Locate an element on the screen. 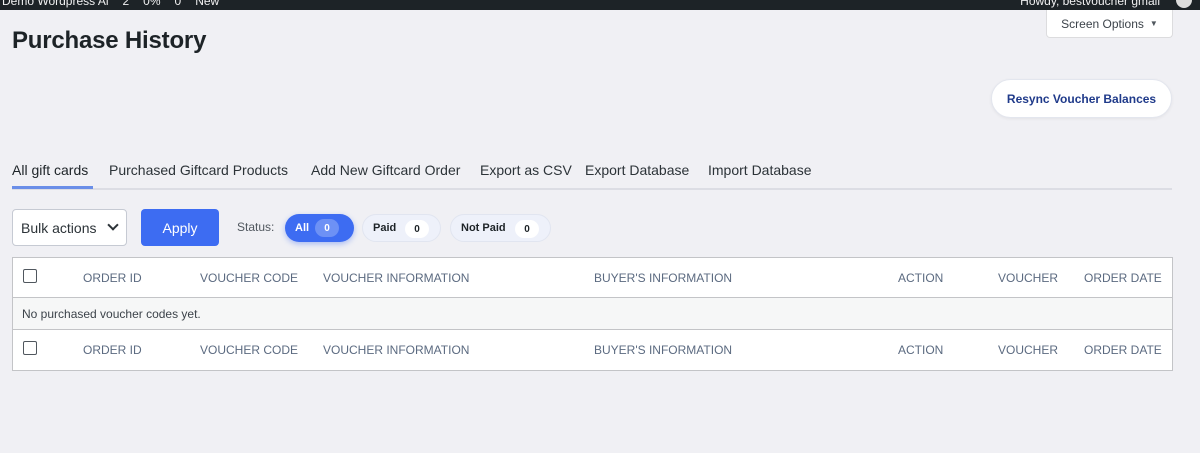 The image size is (1200, 453). screen-options-button: Screen Options ▼ is located at coordinates (1109, 24).